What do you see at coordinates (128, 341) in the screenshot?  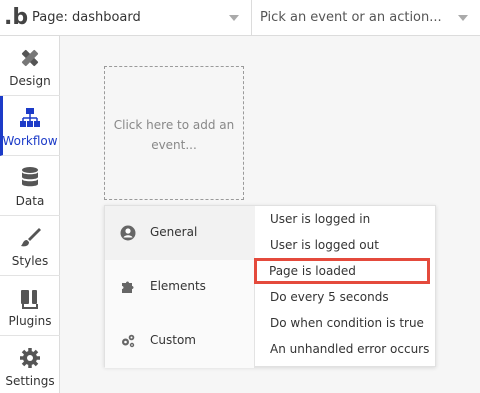 I see `gears-icon` at bounding box center [128, 341].